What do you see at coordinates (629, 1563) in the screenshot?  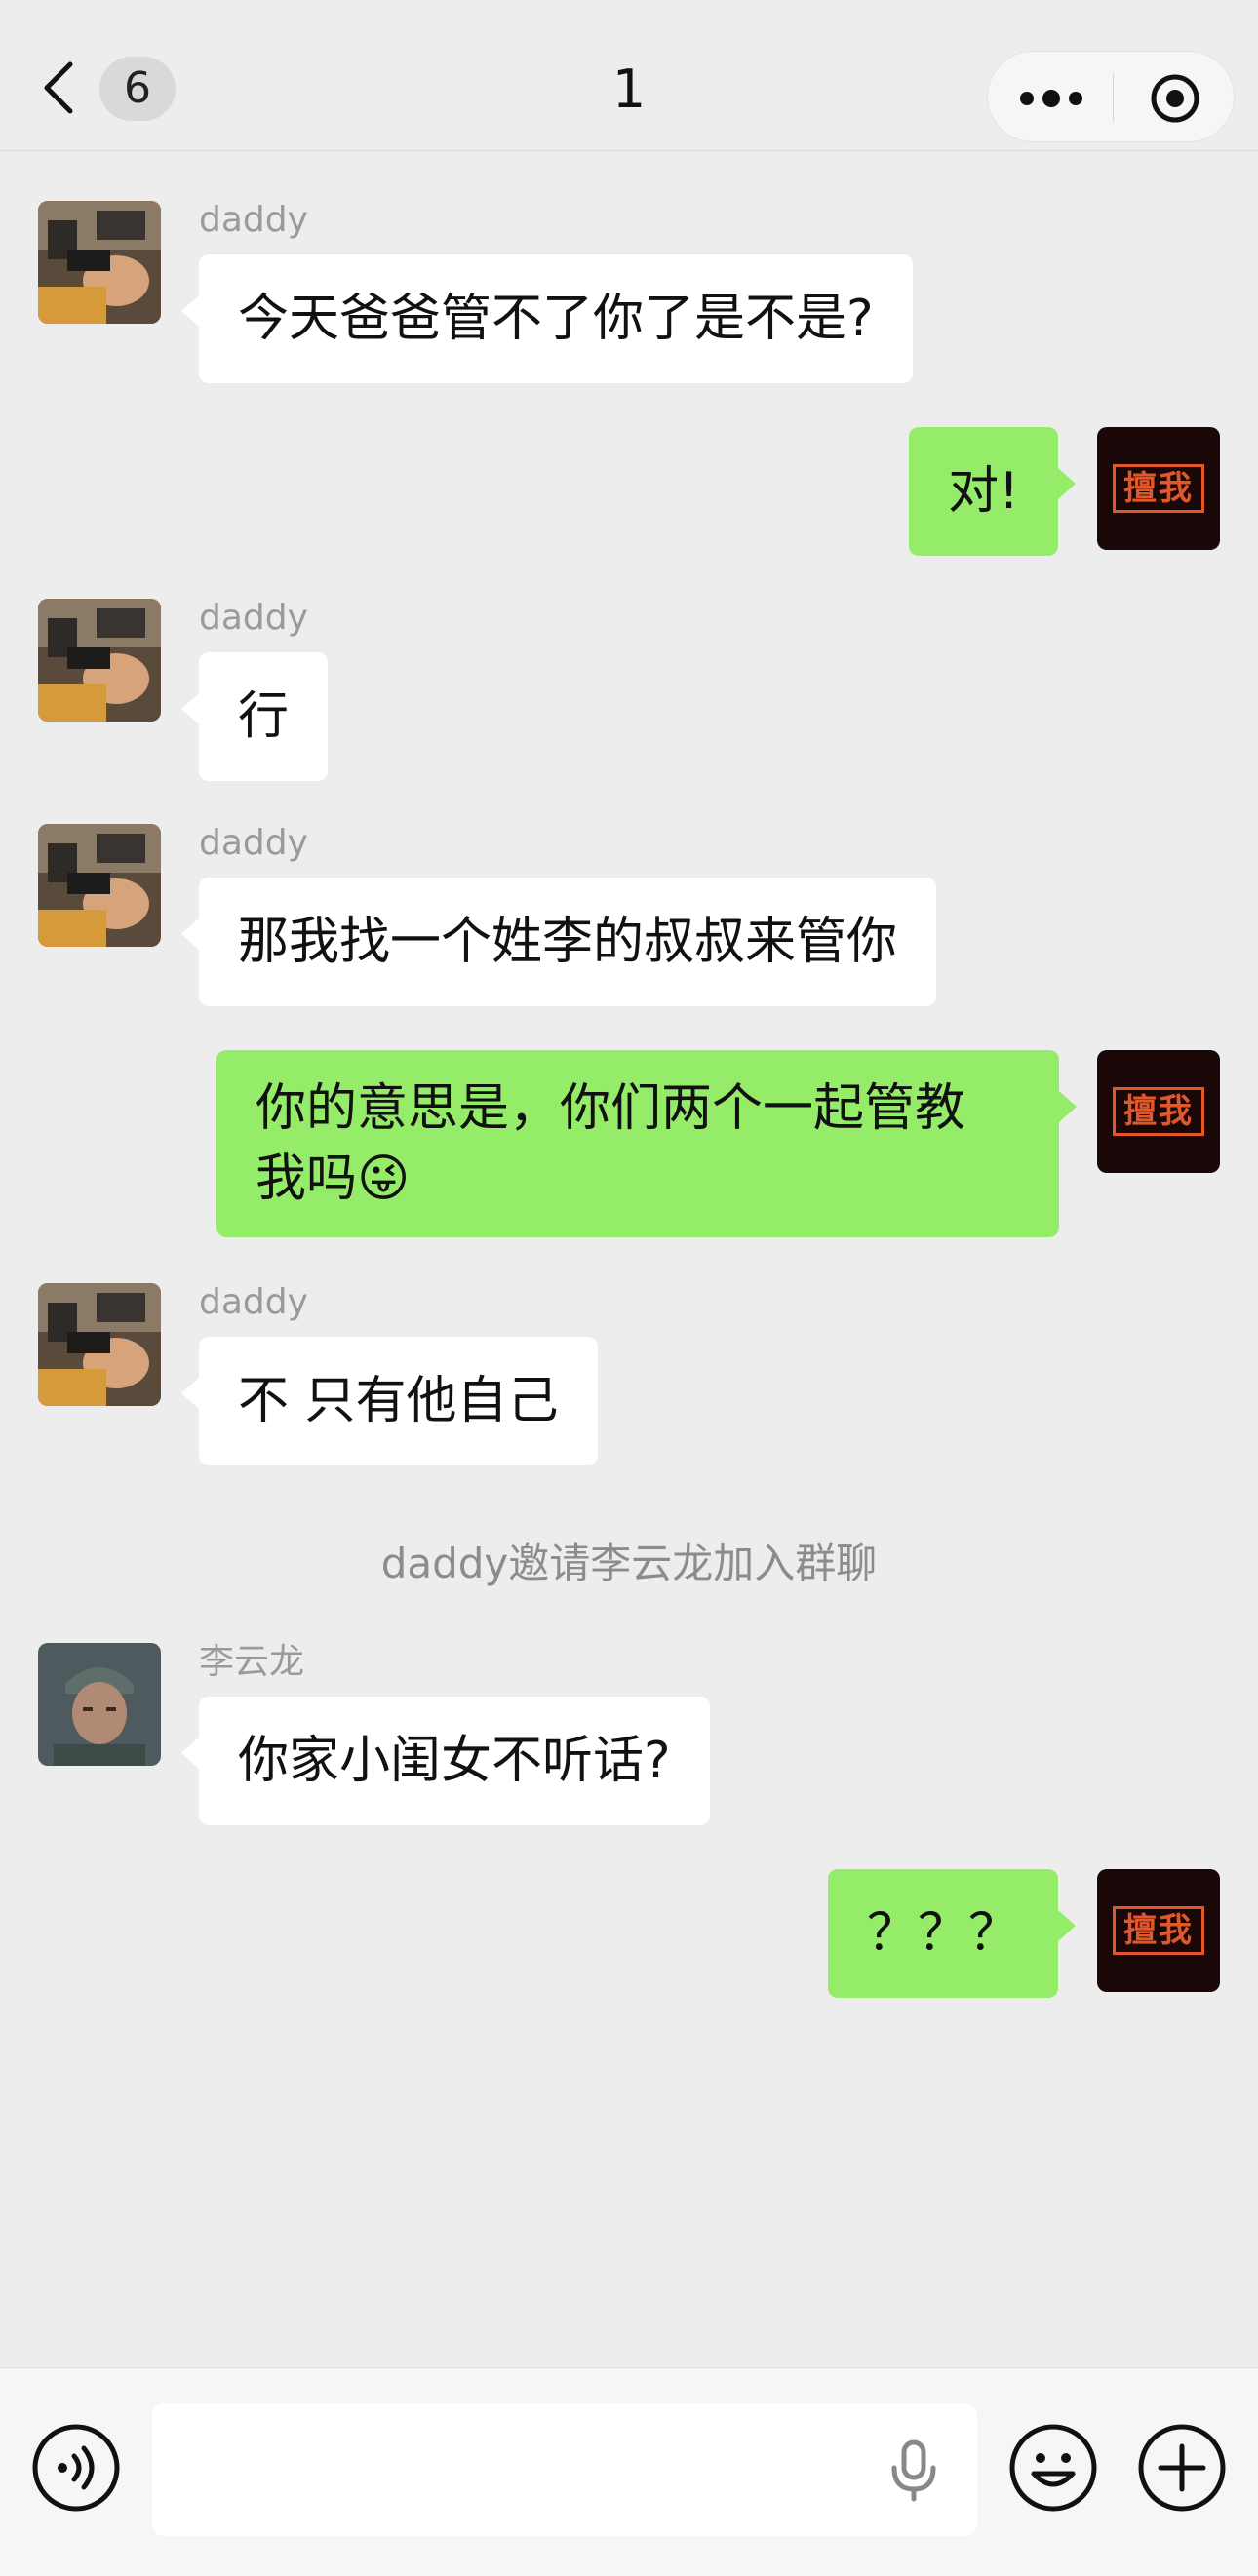 I see `system-message: daddy邀请李云龙加入群聊` at bounding box center [629, 1563].